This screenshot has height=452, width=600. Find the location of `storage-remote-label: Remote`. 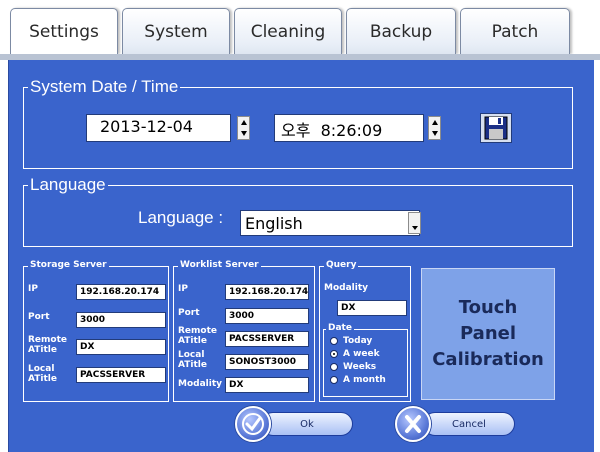

storage-remote-label: Remote is located at coordinates (48, 340).